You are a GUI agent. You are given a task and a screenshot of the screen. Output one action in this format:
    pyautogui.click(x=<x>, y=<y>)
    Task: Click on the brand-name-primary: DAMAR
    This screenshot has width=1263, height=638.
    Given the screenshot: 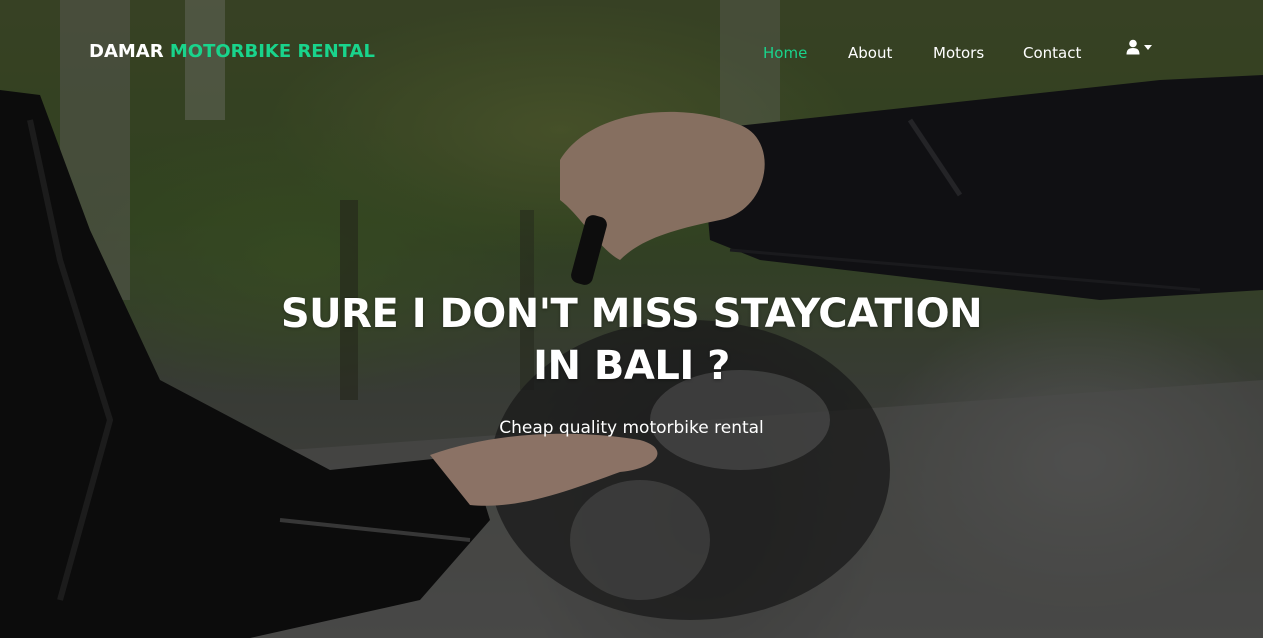 What is the action you would take?
    pyautogui.click(x=126, y=51)
    